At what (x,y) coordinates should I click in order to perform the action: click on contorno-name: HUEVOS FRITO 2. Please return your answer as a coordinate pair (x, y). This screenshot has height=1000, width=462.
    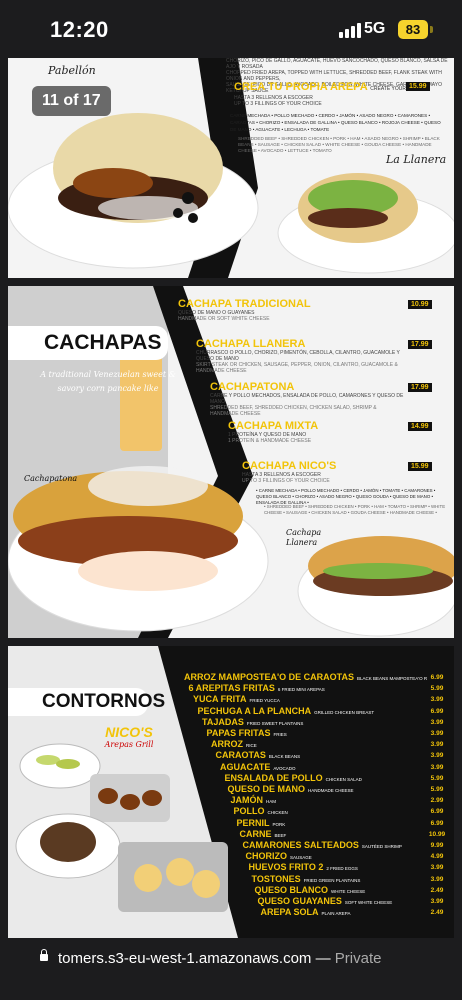
    Looking at the image, I should click on (286, 867).